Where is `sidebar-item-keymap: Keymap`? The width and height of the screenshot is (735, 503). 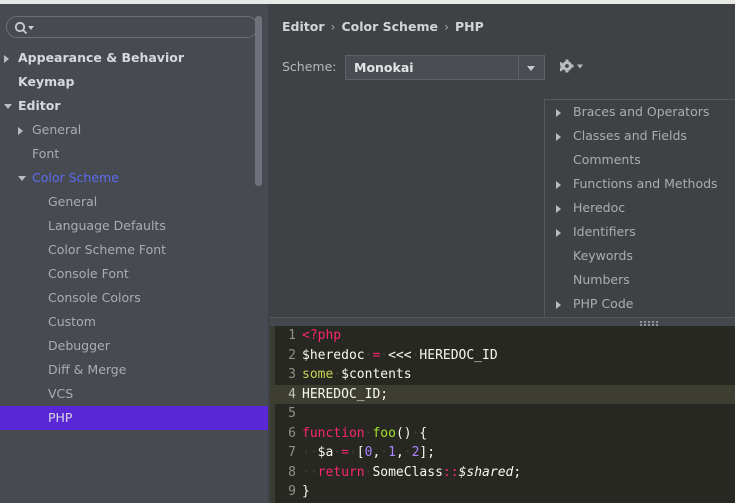
sidebar-item-keymap: Keymap is located at coordinates (134, 82).